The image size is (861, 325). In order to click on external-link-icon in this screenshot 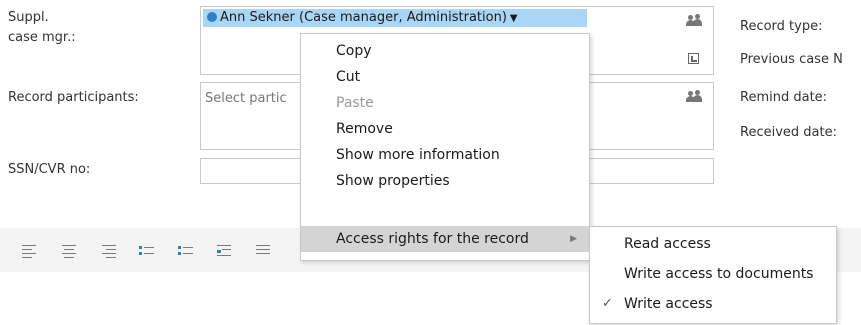, I will do `click(693, 58)`.